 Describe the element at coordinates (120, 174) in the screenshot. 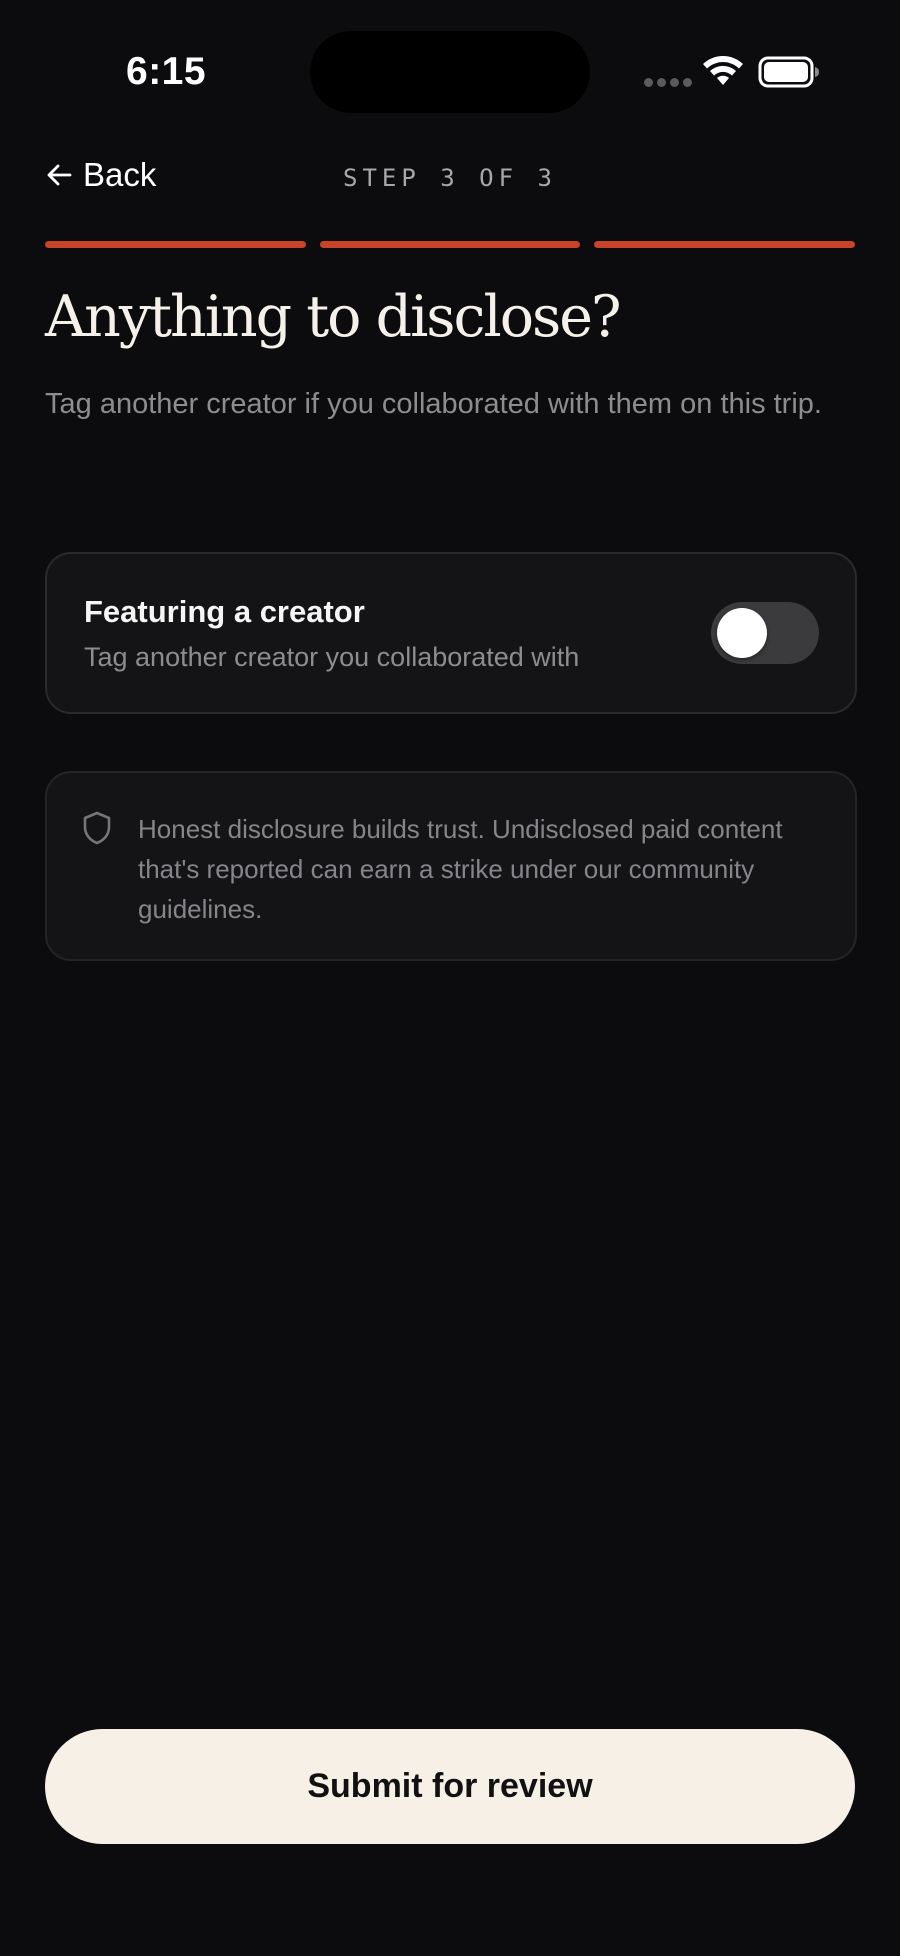

I see `back-label: Back` at that location.